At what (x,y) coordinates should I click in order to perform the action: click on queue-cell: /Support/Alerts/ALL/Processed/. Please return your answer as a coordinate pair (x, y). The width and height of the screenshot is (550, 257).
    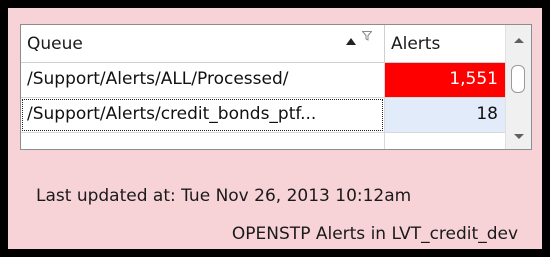
    Looking at the image, I should click on (203, 80).